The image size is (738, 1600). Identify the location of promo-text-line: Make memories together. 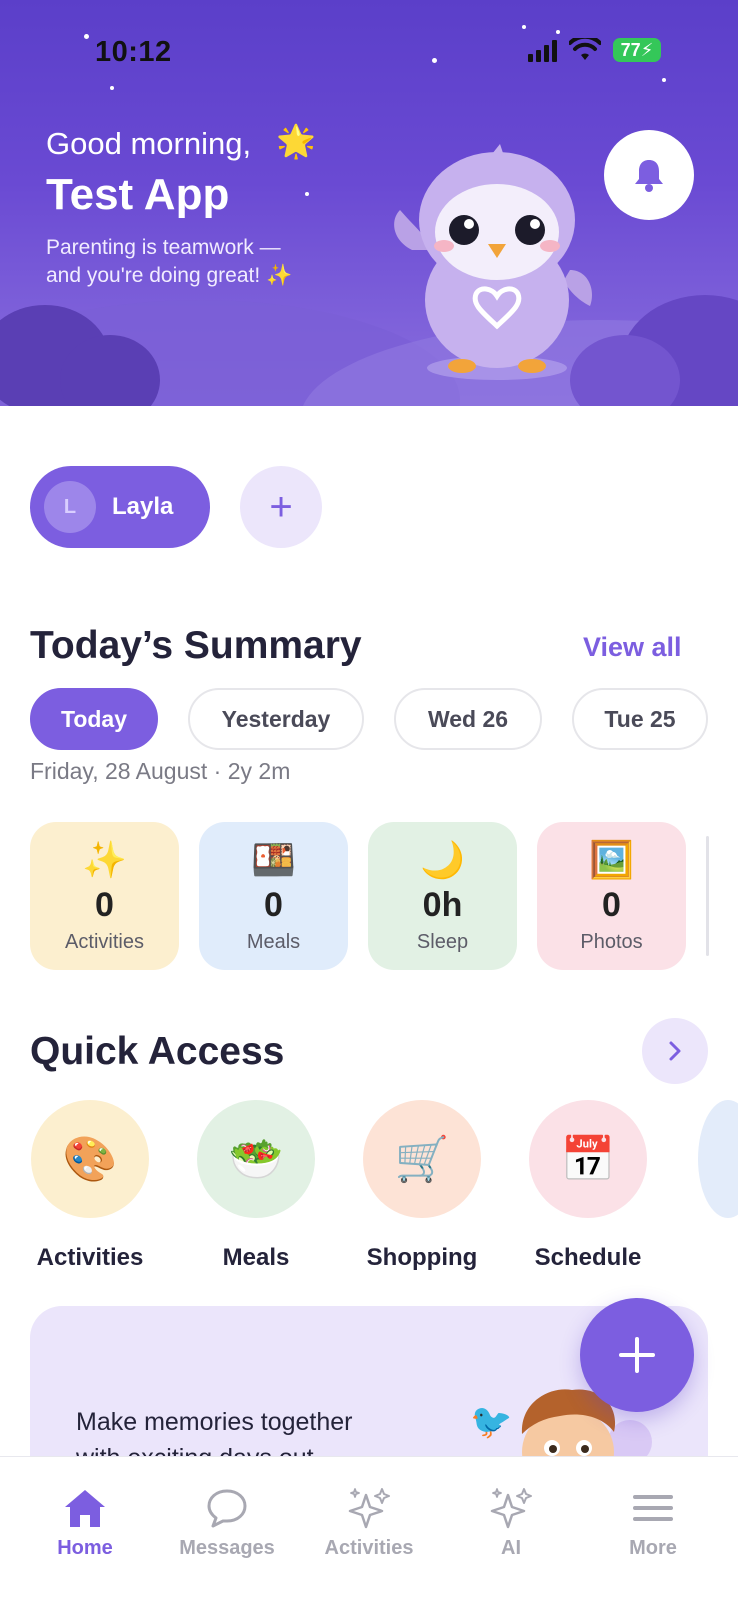
(214, 1422).